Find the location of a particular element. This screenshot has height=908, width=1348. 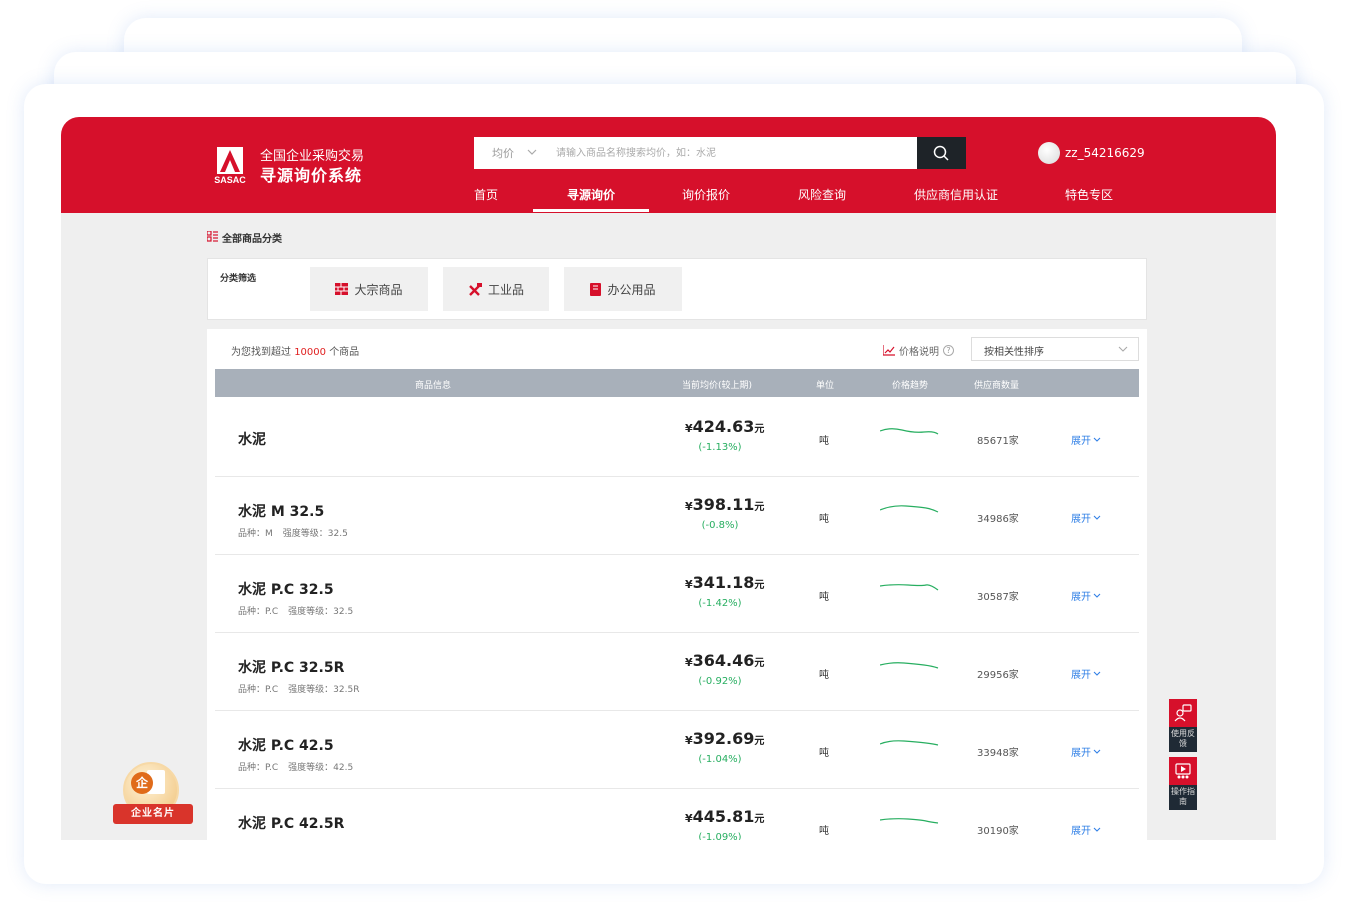

nav-sourcing-inquiry: 寻源询价 is located at coordinates (591, 194).